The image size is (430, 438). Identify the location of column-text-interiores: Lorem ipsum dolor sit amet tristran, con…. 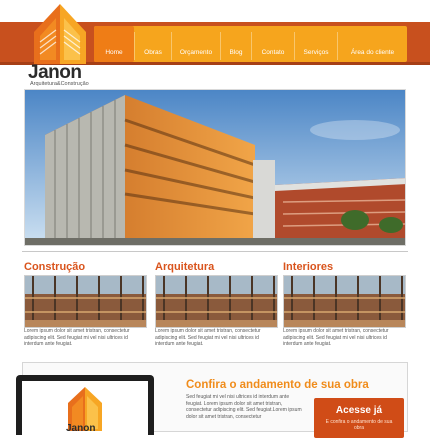
(336, 337).